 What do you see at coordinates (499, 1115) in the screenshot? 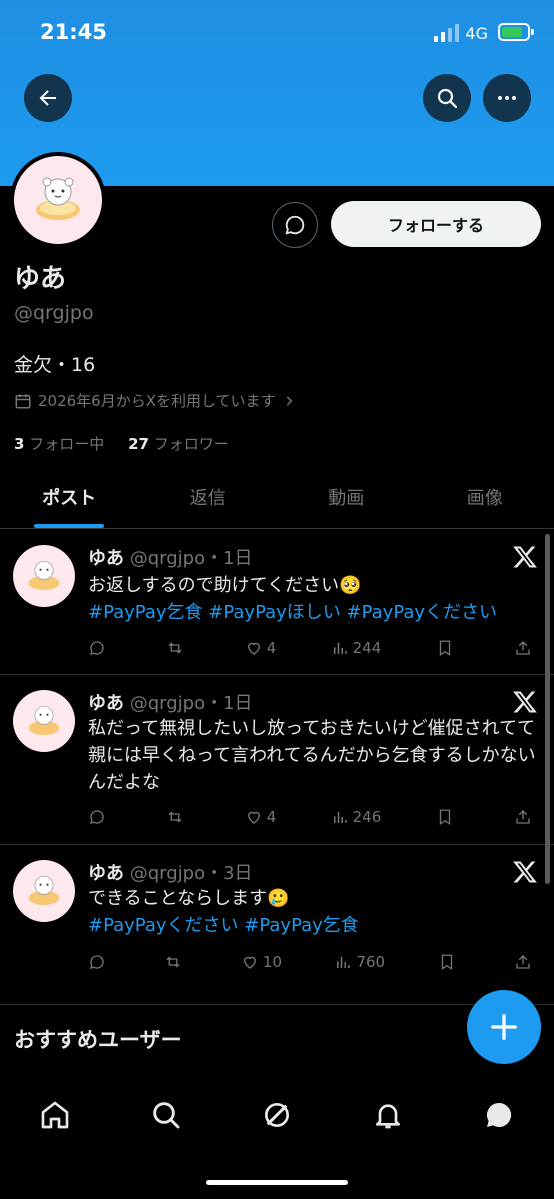
I see `nav-messages` at bounding box center [499, 1115].